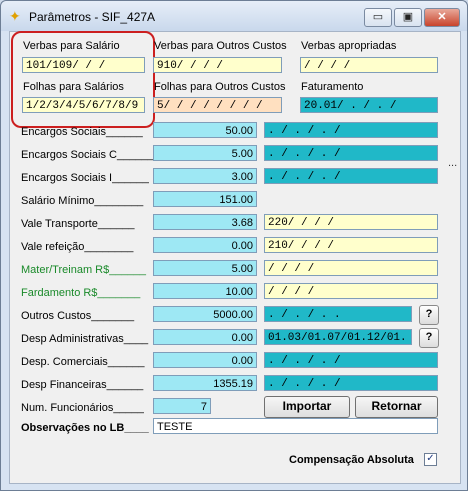  What do you see at coordinates (351, 291) in the screenshot?
I see `fardamento-verbas-field: / / / /` at bounding box center [351, 291].